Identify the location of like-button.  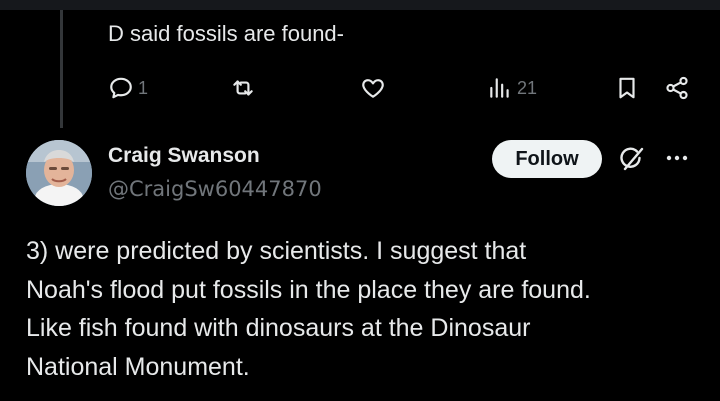
(373, 88).